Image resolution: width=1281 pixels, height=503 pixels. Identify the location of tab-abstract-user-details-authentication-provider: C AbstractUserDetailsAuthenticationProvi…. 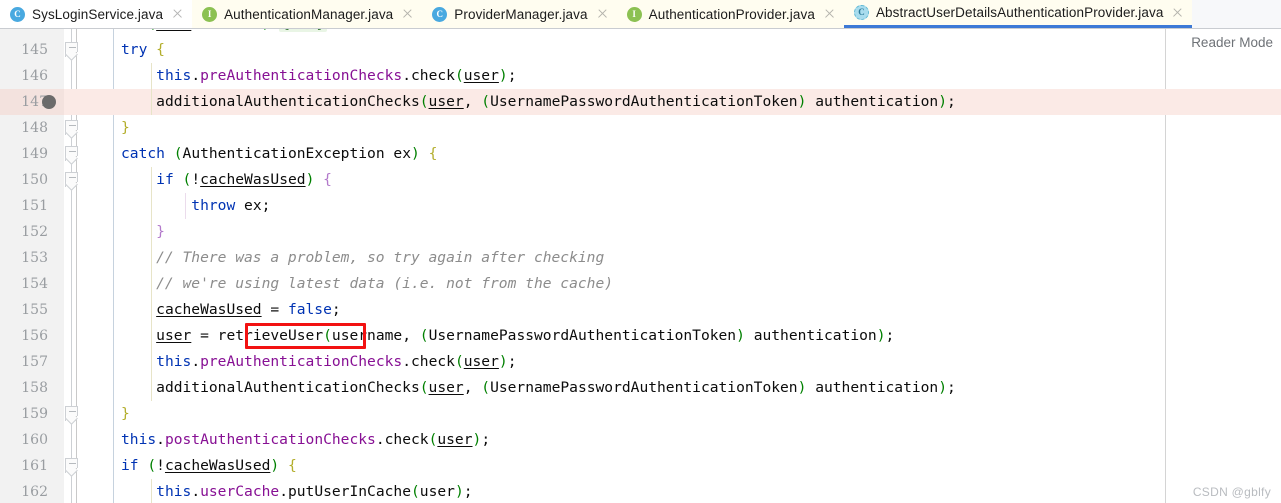
(1018, 14).